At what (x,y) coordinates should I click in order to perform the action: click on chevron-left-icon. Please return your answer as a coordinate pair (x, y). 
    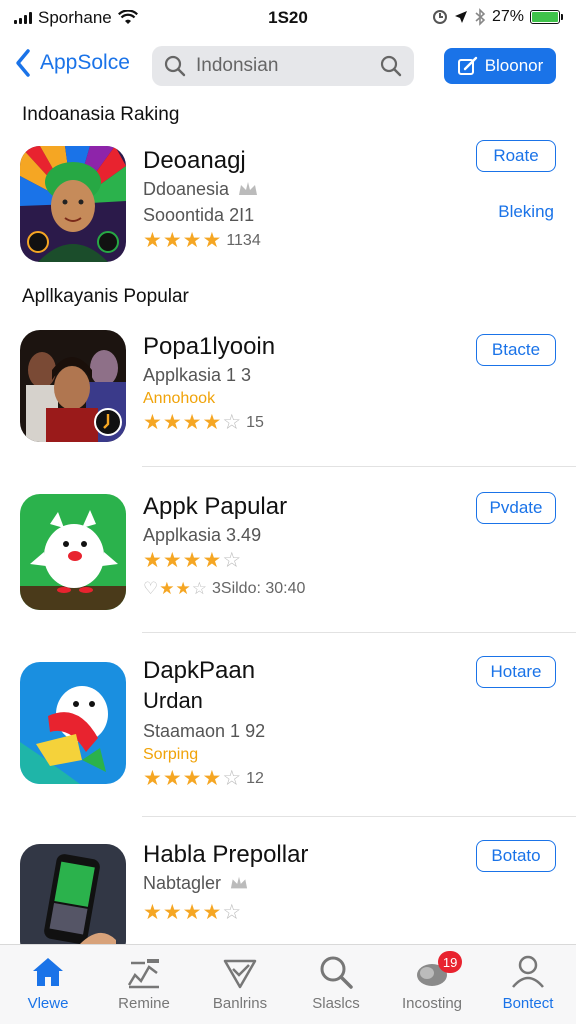
    Looking at the image, I should click on (23, 63).